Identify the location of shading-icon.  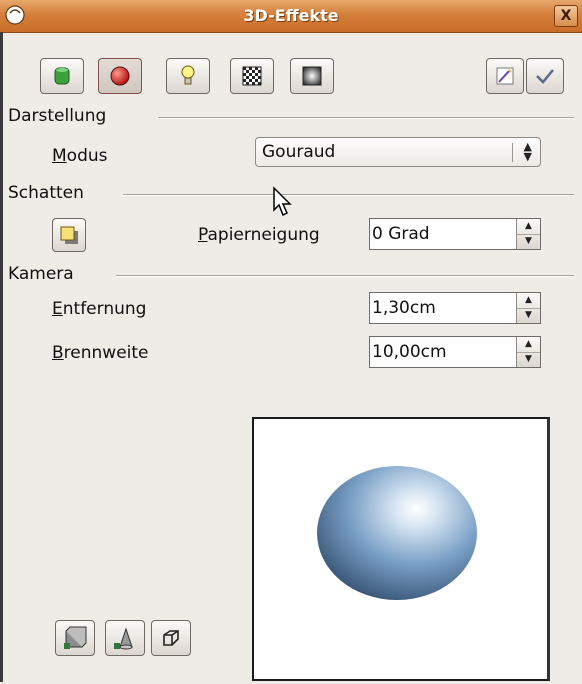
(120, 76).